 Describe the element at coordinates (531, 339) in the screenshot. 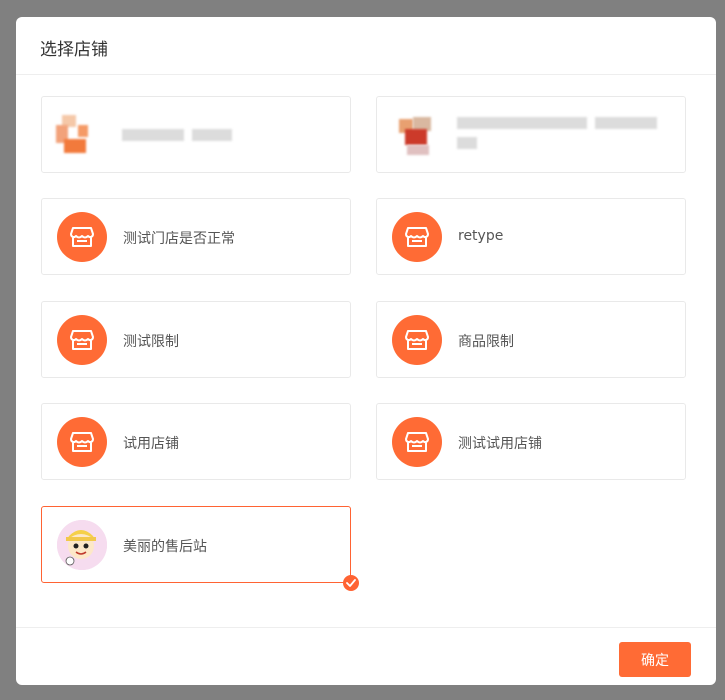

I see `store-card: 商品限制` at that location.